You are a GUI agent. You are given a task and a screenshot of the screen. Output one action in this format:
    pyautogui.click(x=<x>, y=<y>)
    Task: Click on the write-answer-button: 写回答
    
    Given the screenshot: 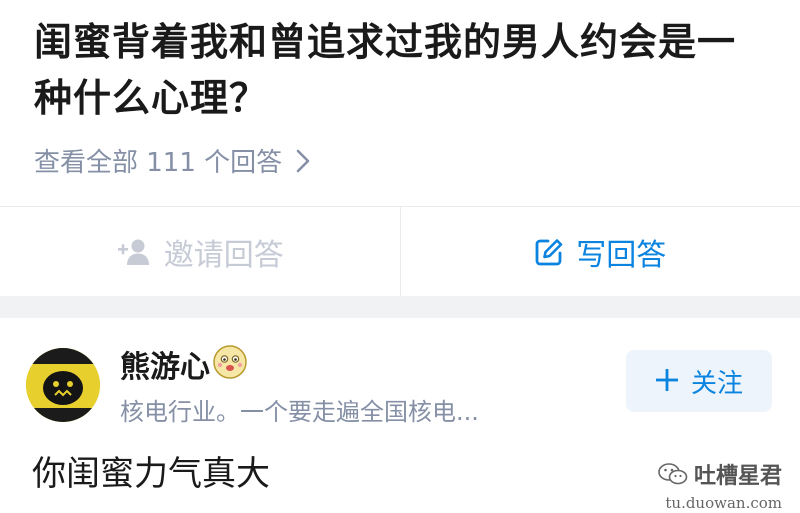 What is the action you would take?
    pyautogui.click(x=600, y=252)
    